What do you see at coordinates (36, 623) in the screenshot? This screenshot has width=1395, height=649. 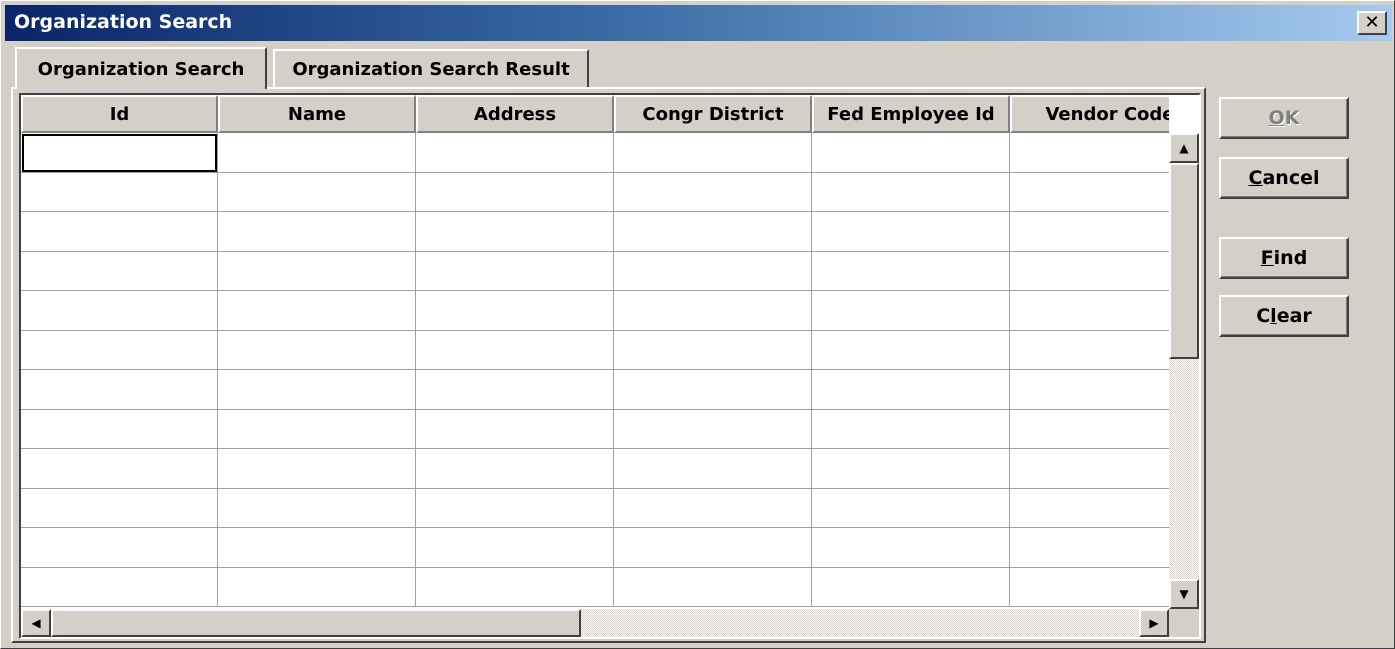 I see `scroll-left-button: ◀` at bounding box center [36, 623].